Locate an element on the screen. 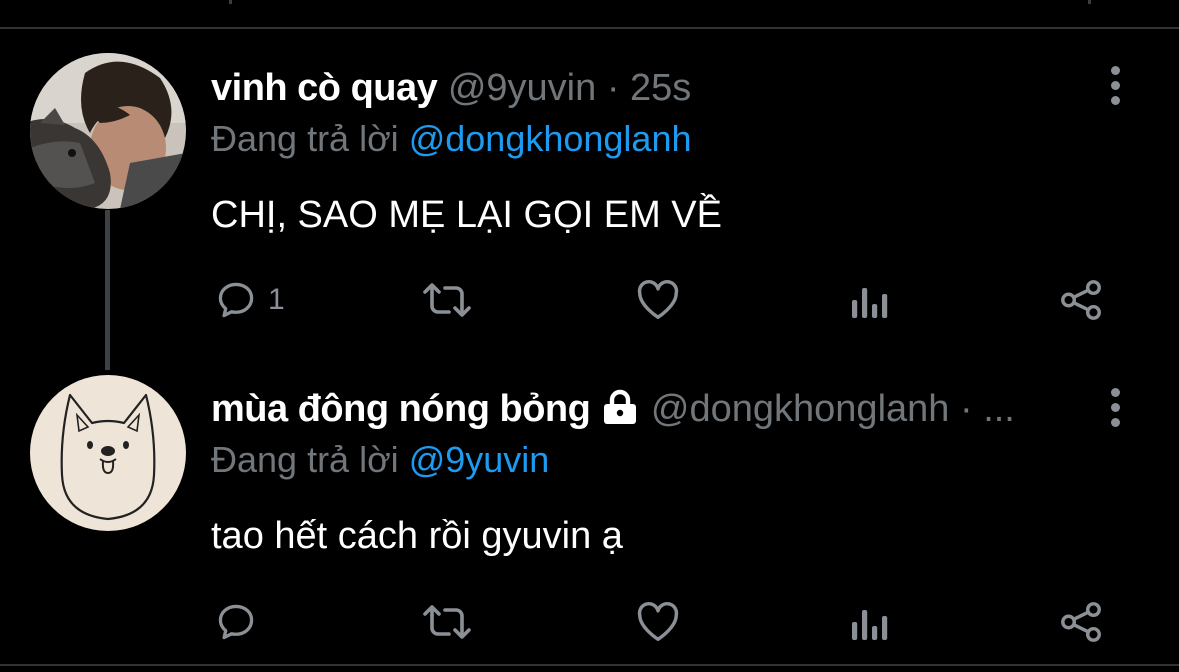 This screenshot has width=1179, height=672. user-handle: @dongkhonglanh is located at coordinates (800, 409).